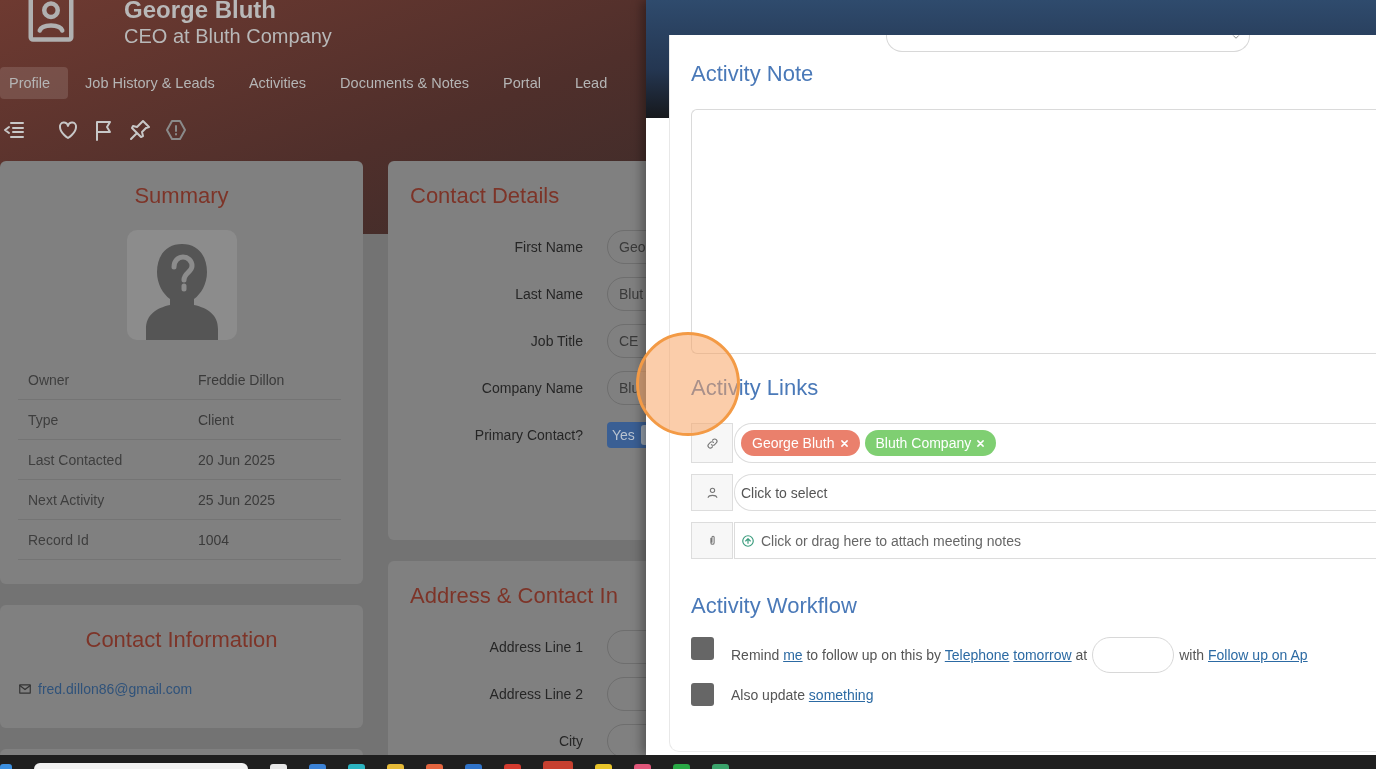 Image resolution: width=1376 pixels, height=769 pixels. I want to click on field-label: First Name, so click(548, 247).